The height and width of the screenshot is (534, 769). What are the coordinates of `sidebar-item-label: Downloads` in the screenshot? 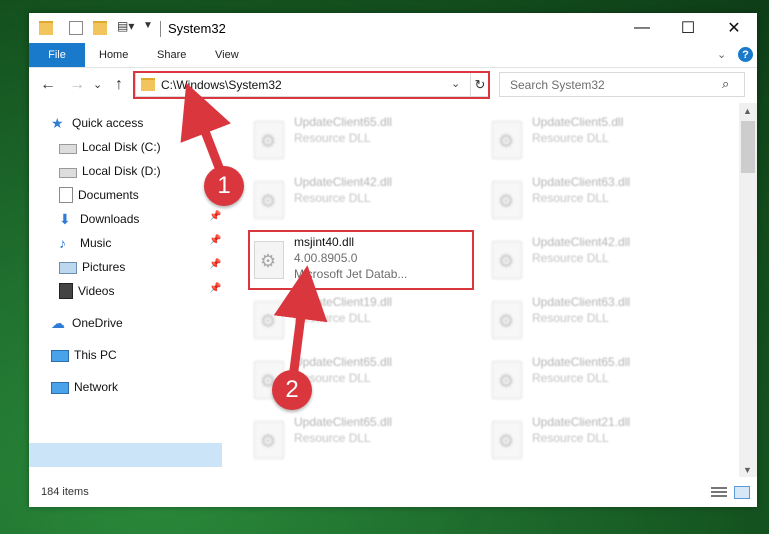 It's located at (110, 219).